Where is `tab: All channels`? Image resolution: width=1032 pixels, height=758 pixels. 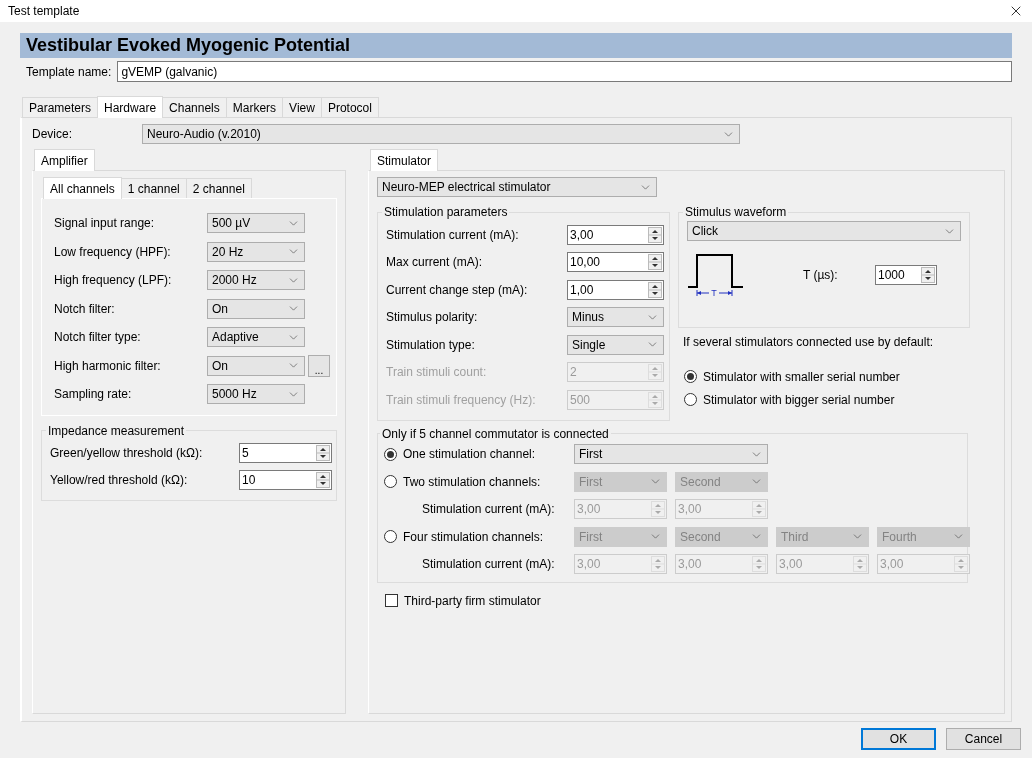 tab: All channels is located at coordinates (82, 188).